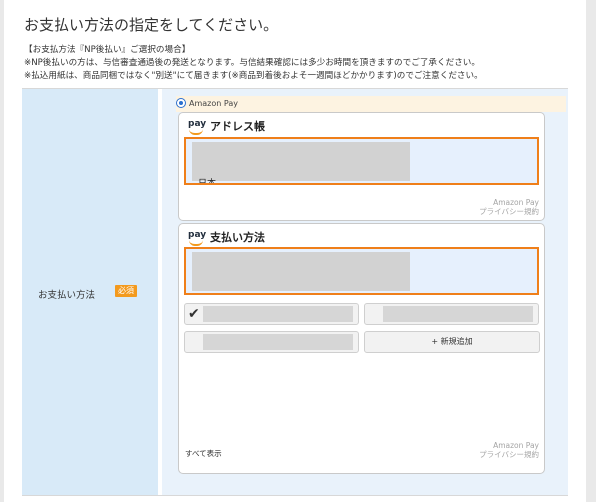  What do you see at coordinates (371, 104) in the screenshot?
I see `amazon-pay-option: Amazon Pay` at bounding box center [371, 104].